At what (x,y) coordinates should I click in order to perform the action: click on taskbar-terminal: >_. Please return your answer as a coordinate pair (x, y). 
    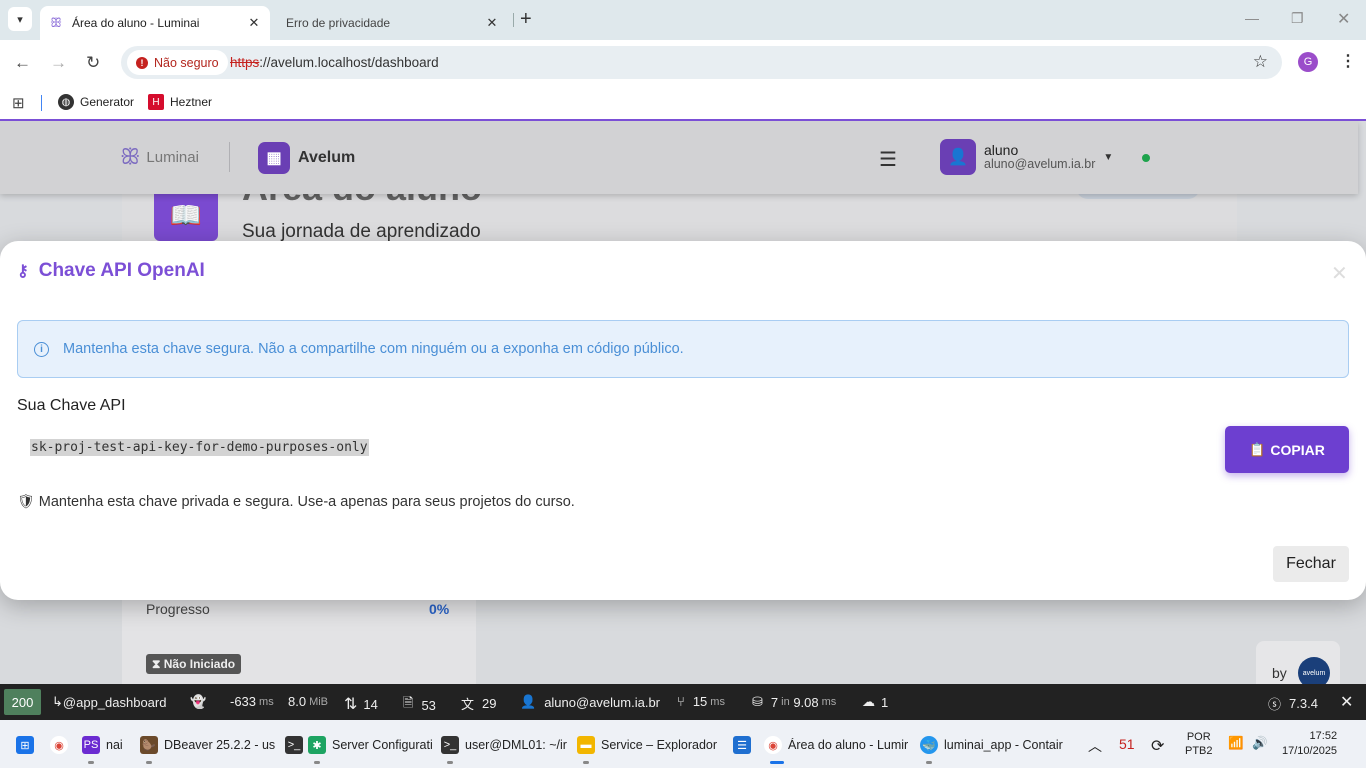
    Looking at the image, I should click on (297, 745).